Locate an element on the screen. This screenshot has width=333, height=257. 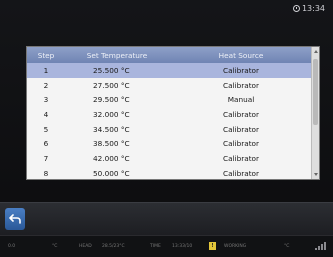
scroll-thumb is located at coordinates (315, 92).